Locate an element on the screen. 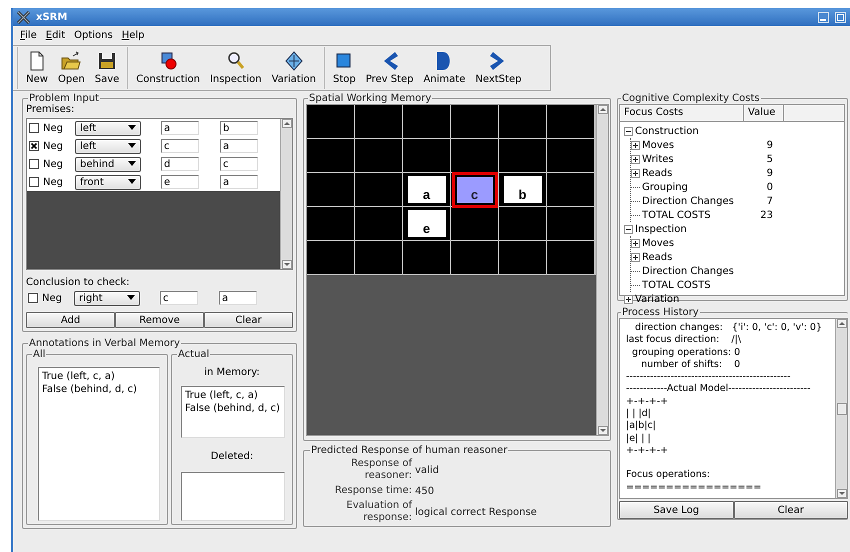 The height and width of the screenshot is (552, 850). floppy-disk-button: Save is located at coordinates (107, 68).